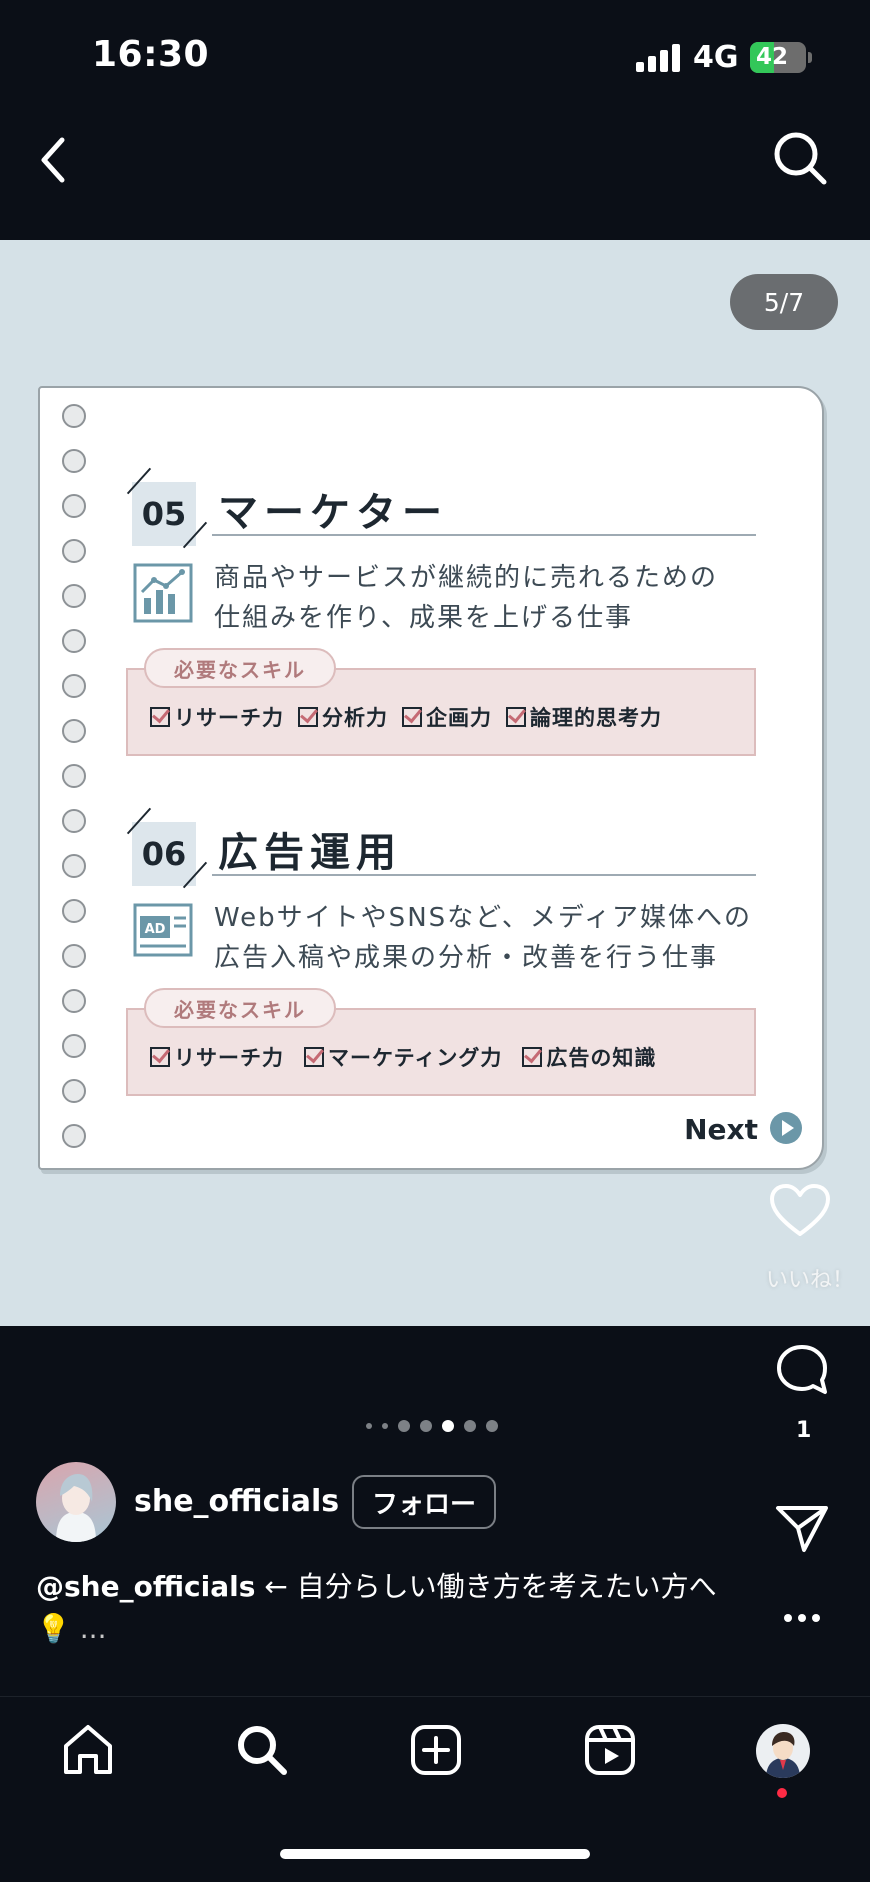  I want to click on skill-item: 企画力, so click(447, 717).